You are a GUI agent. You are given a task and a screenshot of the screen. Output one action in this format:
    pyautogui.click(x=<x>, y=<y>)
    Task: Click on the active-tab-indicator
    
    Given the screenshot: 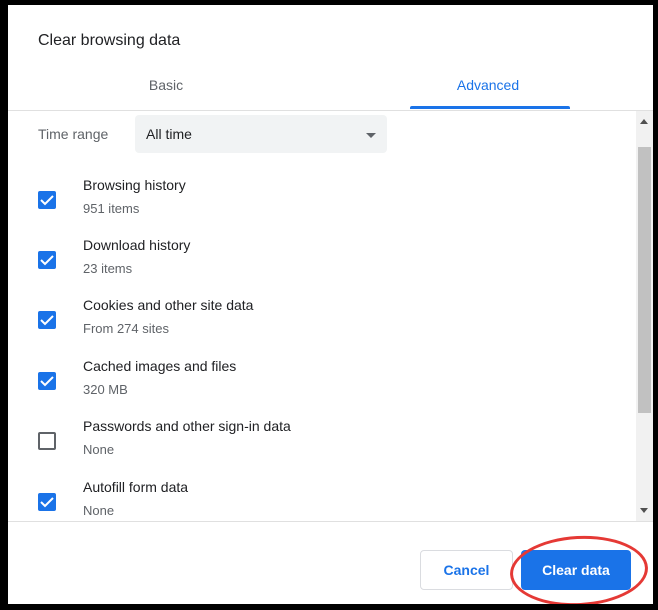 What is the action you would take?
    pyautogui.click(x=490, y=107)
    